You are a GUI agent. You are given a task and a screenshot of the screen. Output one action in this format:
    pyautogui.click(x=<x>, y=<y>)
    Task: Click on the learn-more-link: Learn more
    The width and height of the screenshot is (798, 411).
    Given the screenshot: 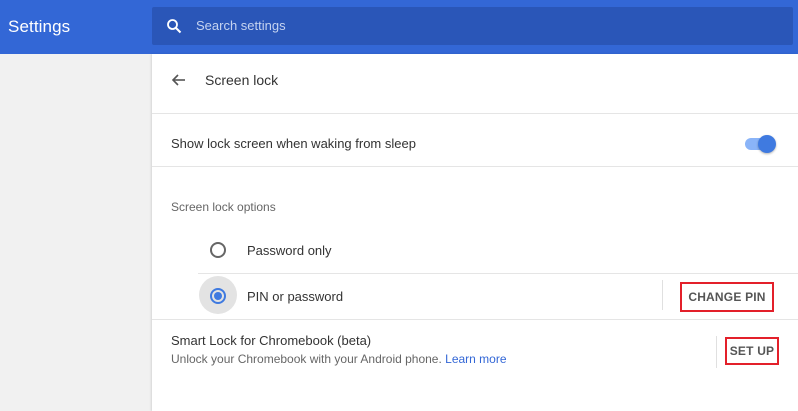 What is the action you would take?
    pyautogui.click(x=475, y=359)
    